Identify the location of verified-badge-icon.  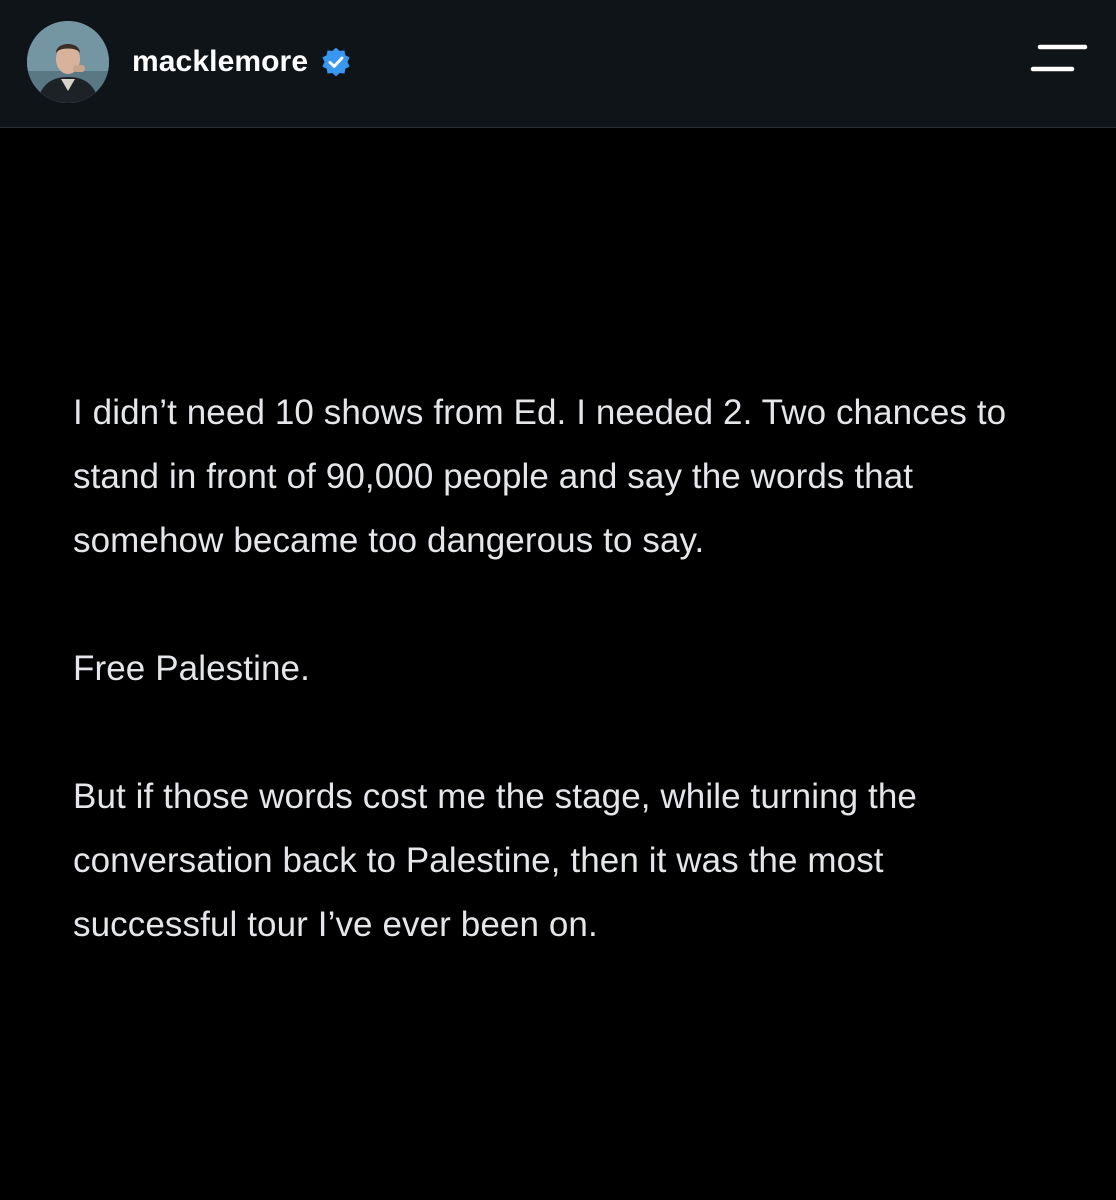
(336, 62).